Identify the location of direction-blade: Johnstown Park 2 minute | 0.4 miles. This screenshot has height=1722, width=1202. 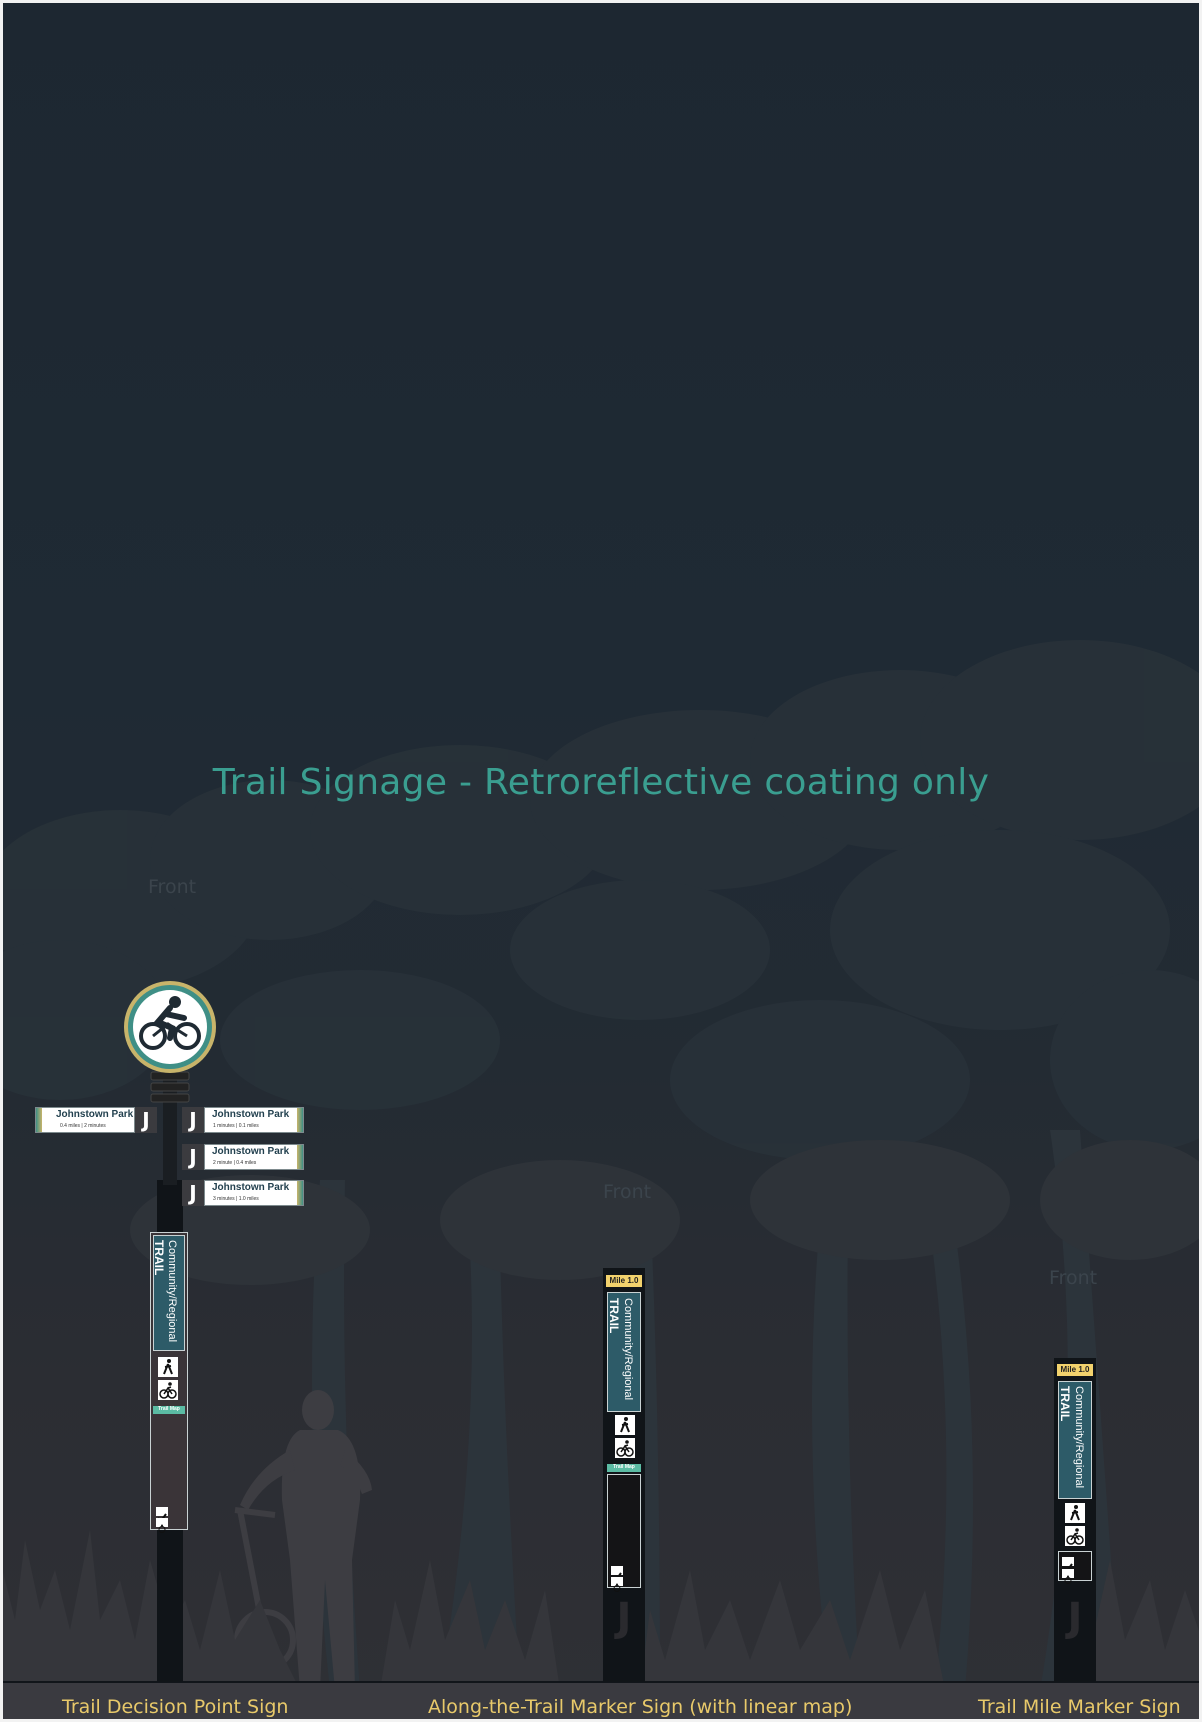
(254, 1157).